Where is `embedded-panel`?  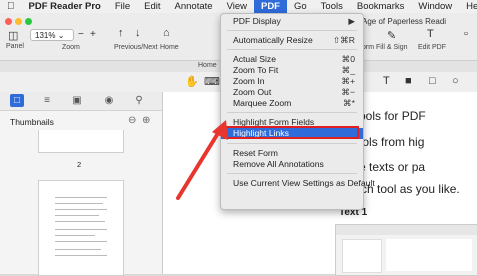 embedded-panel is located at coordinates (362, 256).